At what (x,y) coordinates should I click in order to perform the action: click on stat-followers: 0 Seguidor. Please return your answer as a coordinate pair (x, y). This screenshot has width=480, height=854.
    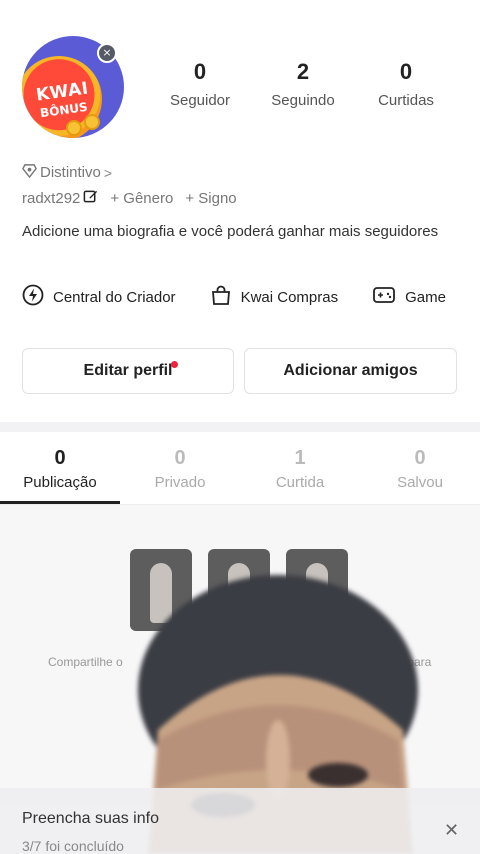
    Looking at the image, I should click on (200, 83).